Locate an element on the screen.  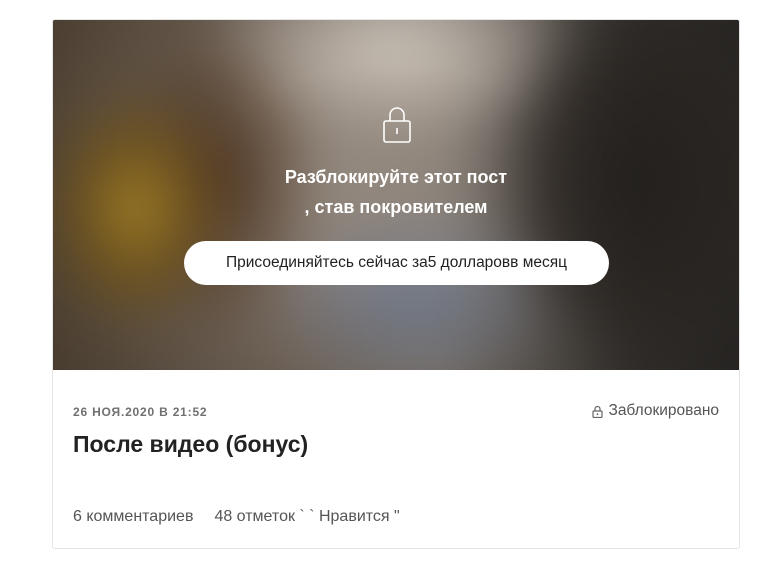
post-meta: 6 комментариев 48 отметок ` ` Нравится " is located at coordinates (236, 517).